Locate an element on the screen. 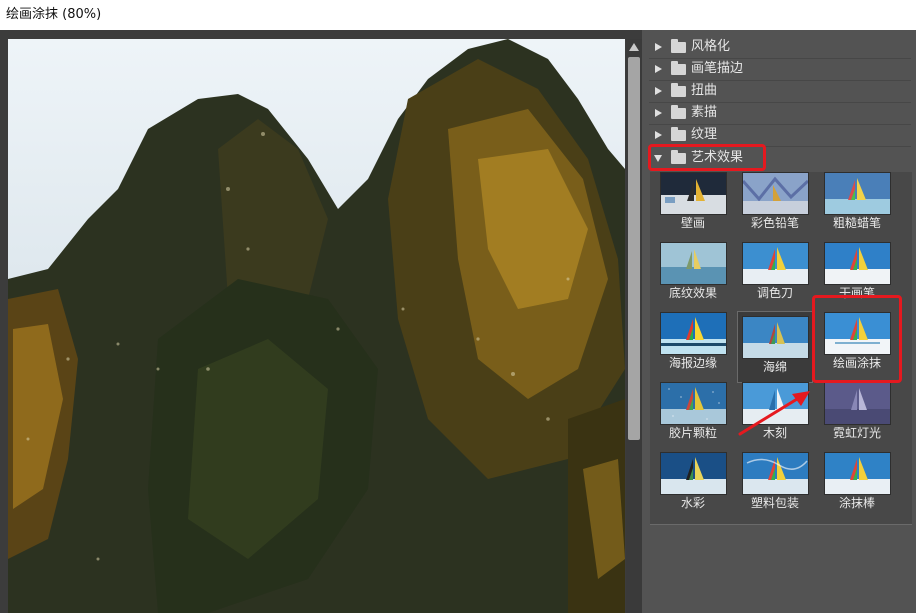 This screenshot has height=613, width=916. window-title: 绘画涂抹 (80%) is located at coordinates (458, 15).